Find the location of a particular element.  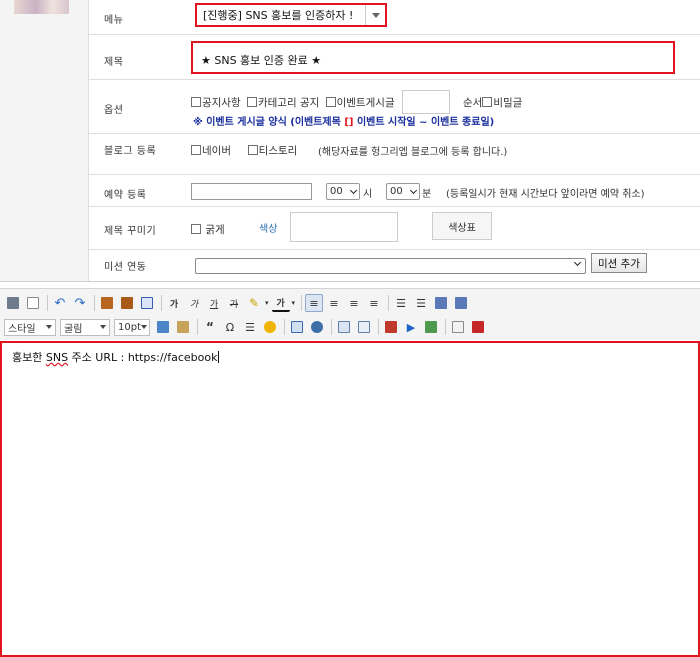

minute-unit-label: 분 is located at coordinates (427, 194).